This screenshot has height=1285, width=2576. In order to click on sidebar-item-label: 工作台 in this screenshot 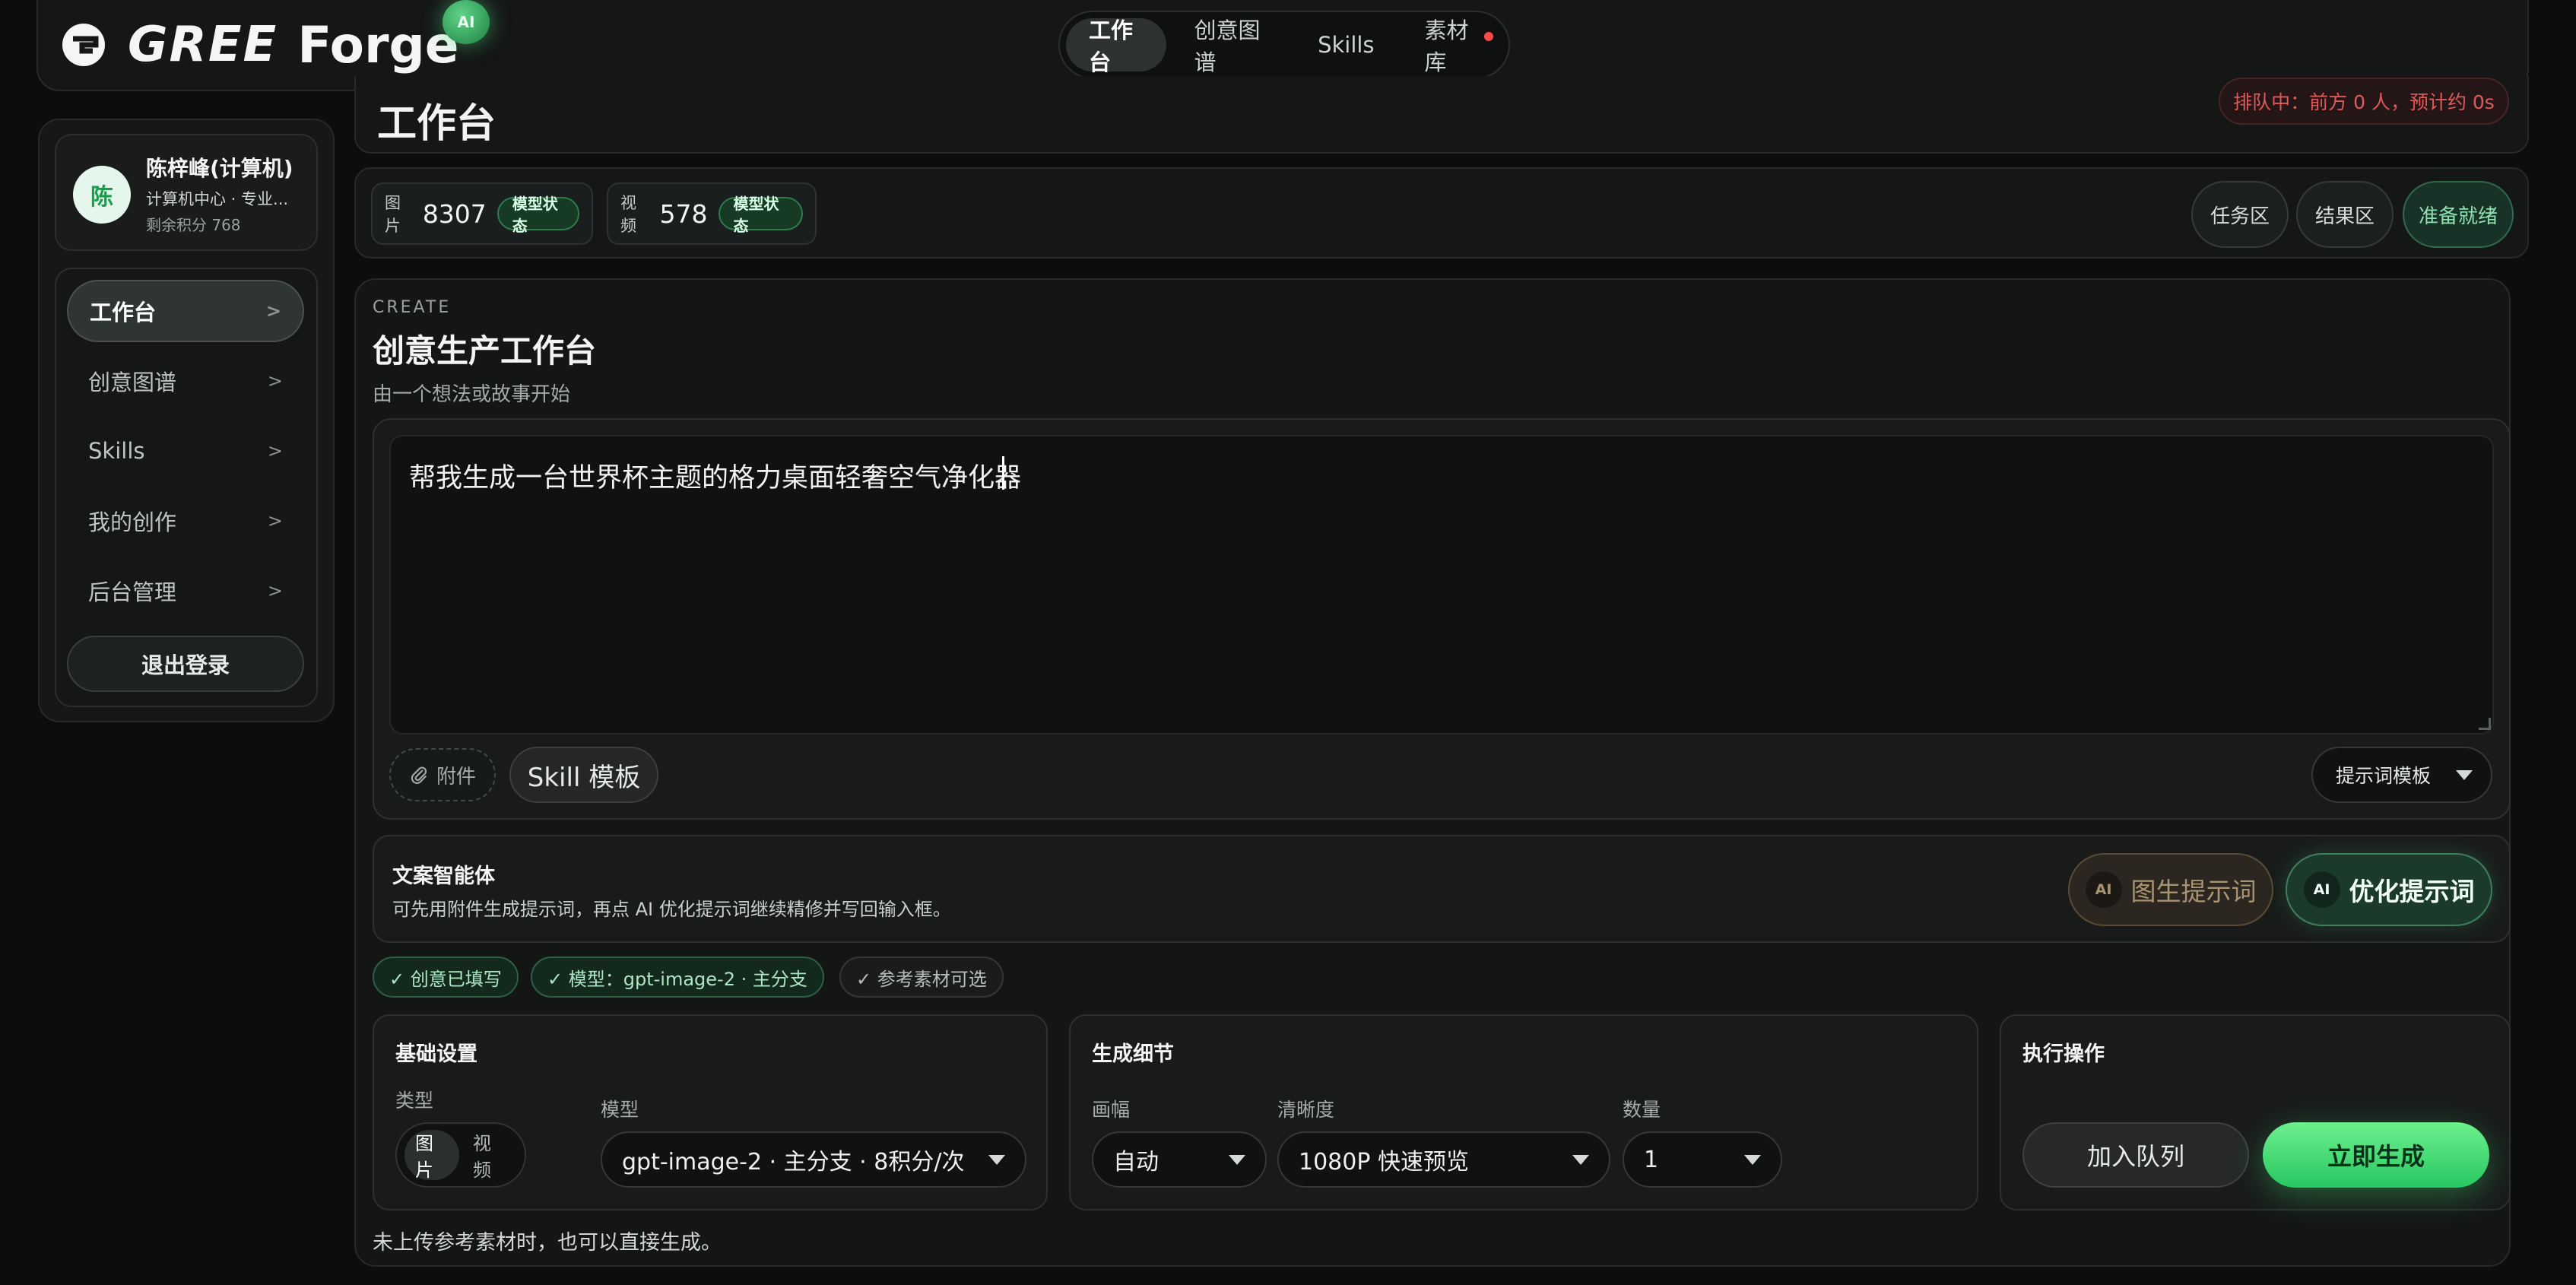, I will do `click(124, 312)`.